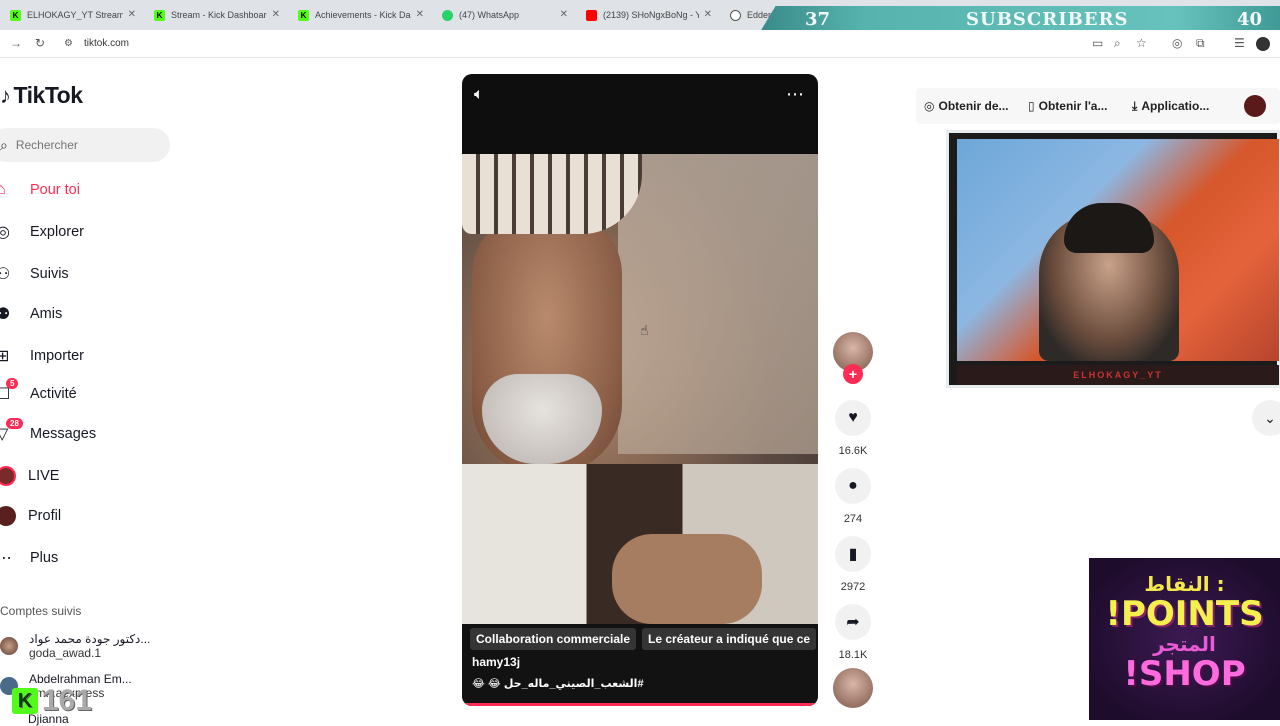 The image size is (1280, 726). What do you see at coordinates (3, 189) in the screenshot?
I see `home-icon: ⌂` at bounding box center [3, 189].